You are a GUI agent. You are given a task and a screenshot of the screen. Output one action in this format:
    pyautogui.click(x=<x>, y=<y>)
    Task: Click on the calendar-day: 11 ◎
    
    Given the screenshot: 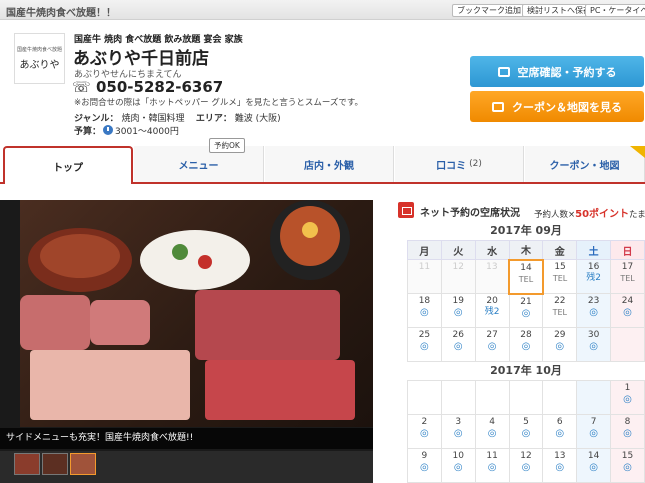 What is the action you would take?
    pyautogui.click(x=492, y=465)
    